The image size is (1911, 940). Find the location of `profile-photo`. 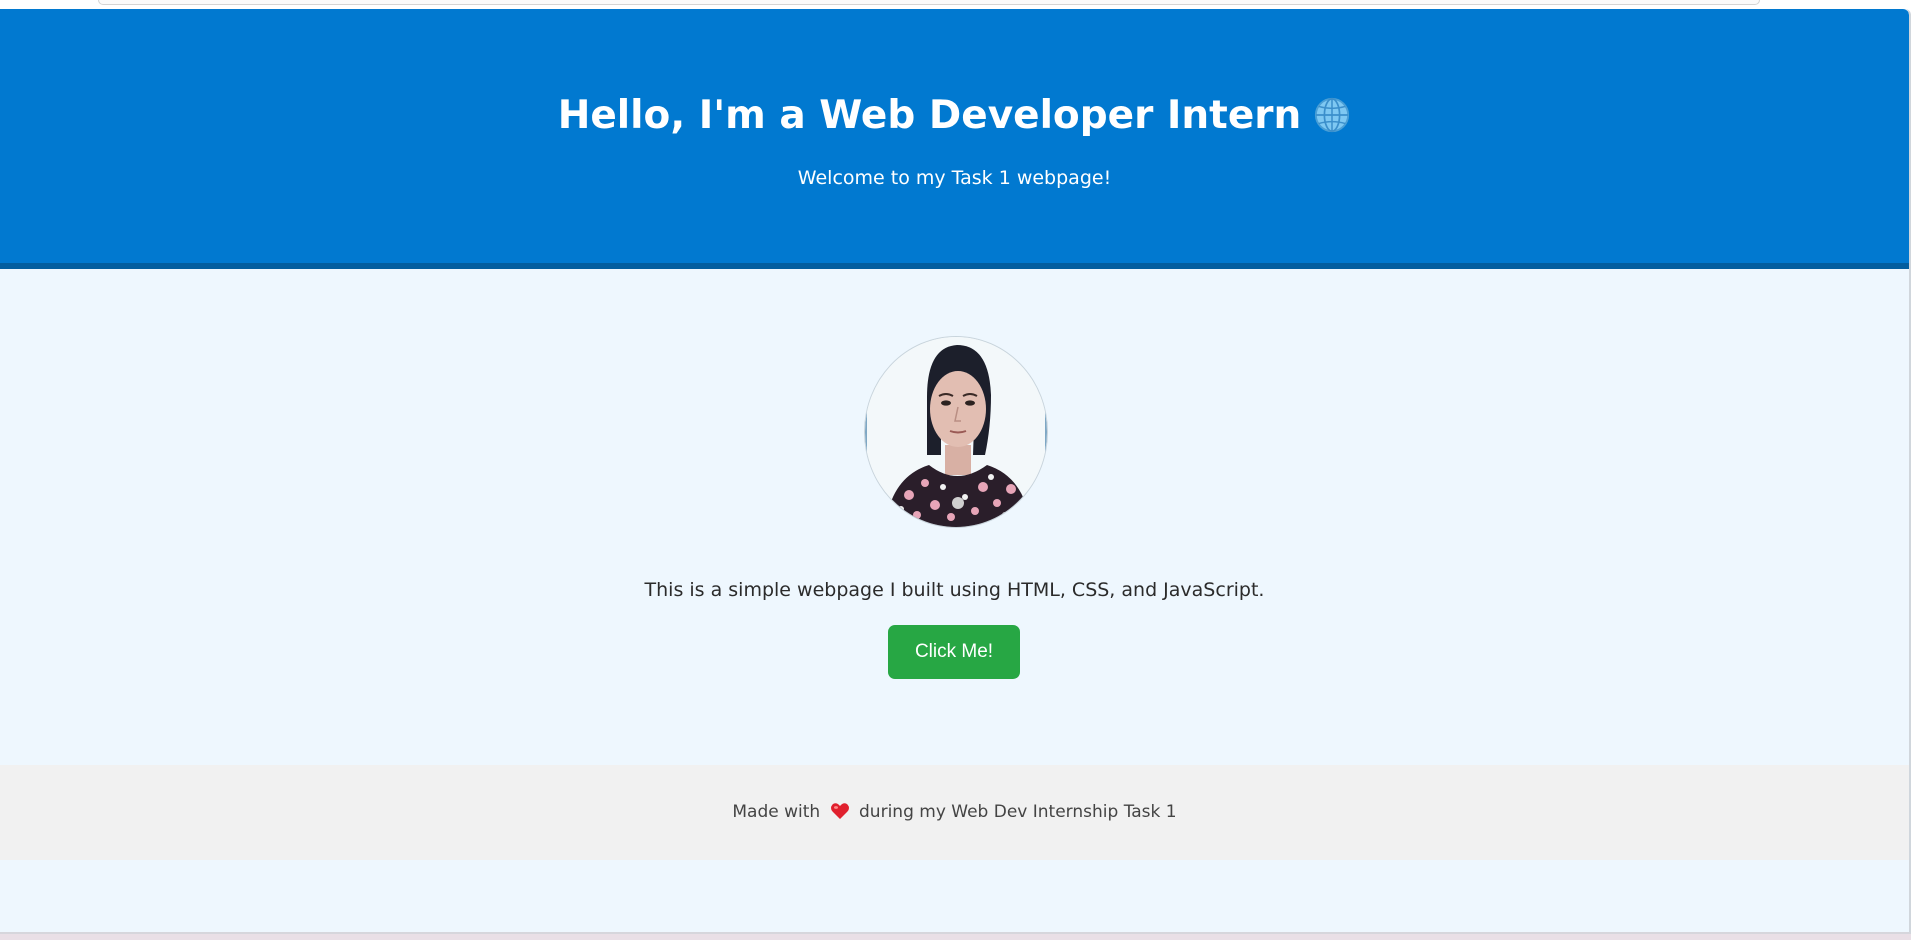

profile-photo is located at coordinates (956, 432).